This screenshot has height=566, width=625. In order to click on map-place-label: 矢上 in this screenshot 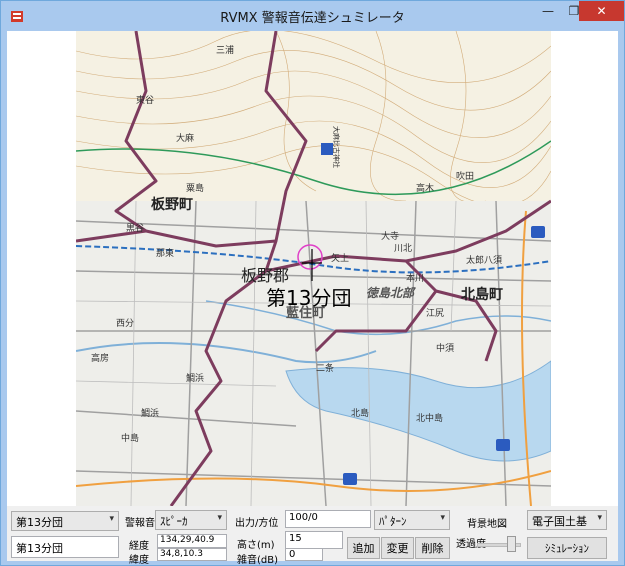, I will do `click(340, 258)`.